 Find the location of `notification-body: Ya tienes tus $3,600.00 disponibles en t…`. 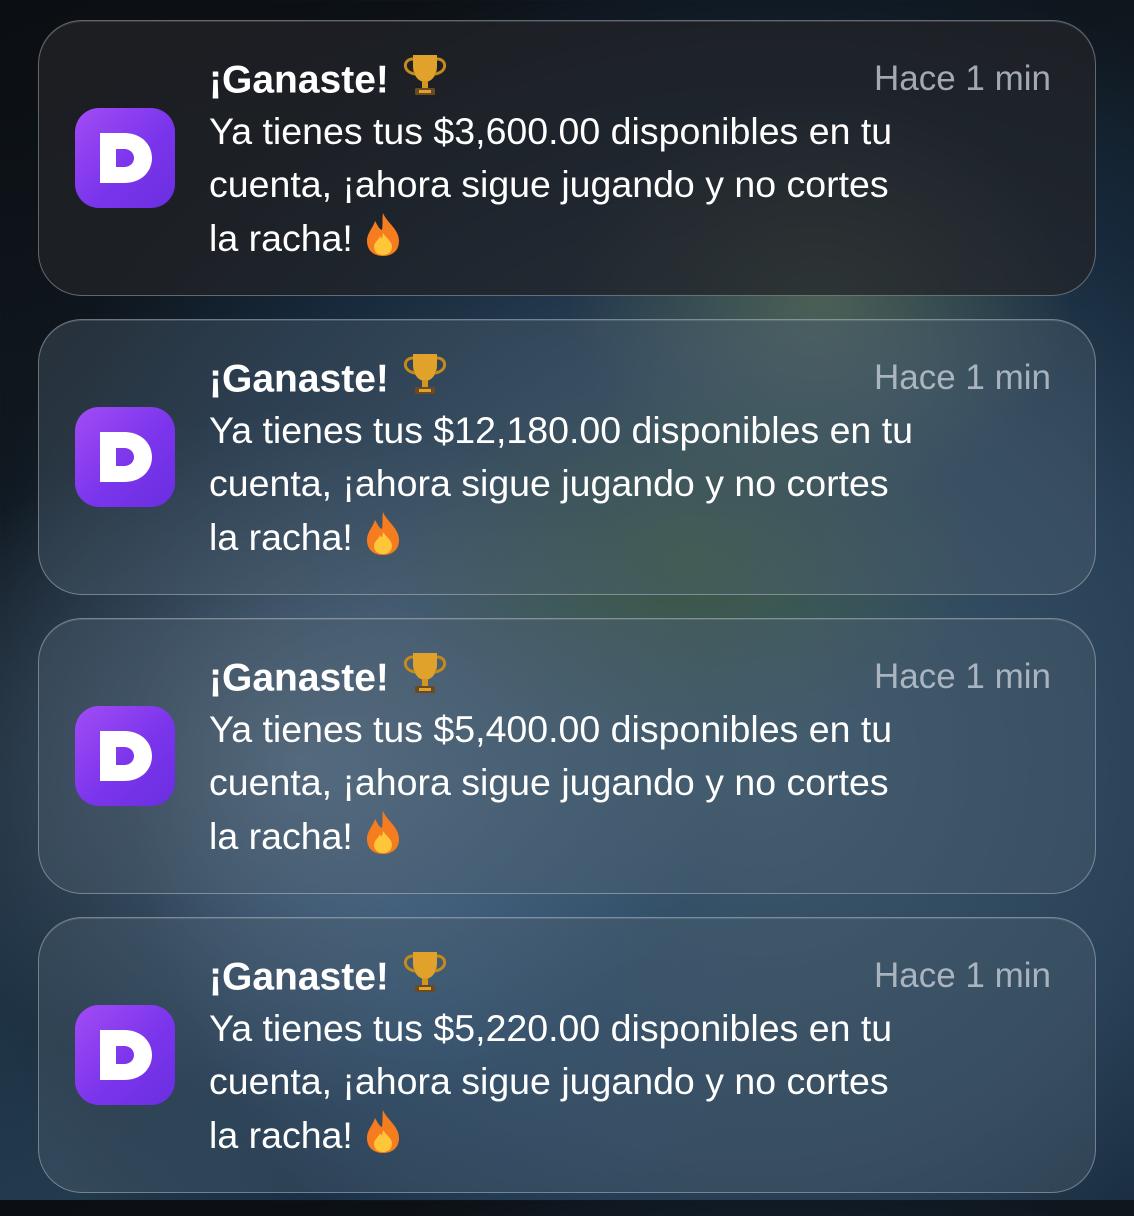

notification-body: Ya tienes tus $3,600.00 disponibles en t… is located at coordinates (639, 188).